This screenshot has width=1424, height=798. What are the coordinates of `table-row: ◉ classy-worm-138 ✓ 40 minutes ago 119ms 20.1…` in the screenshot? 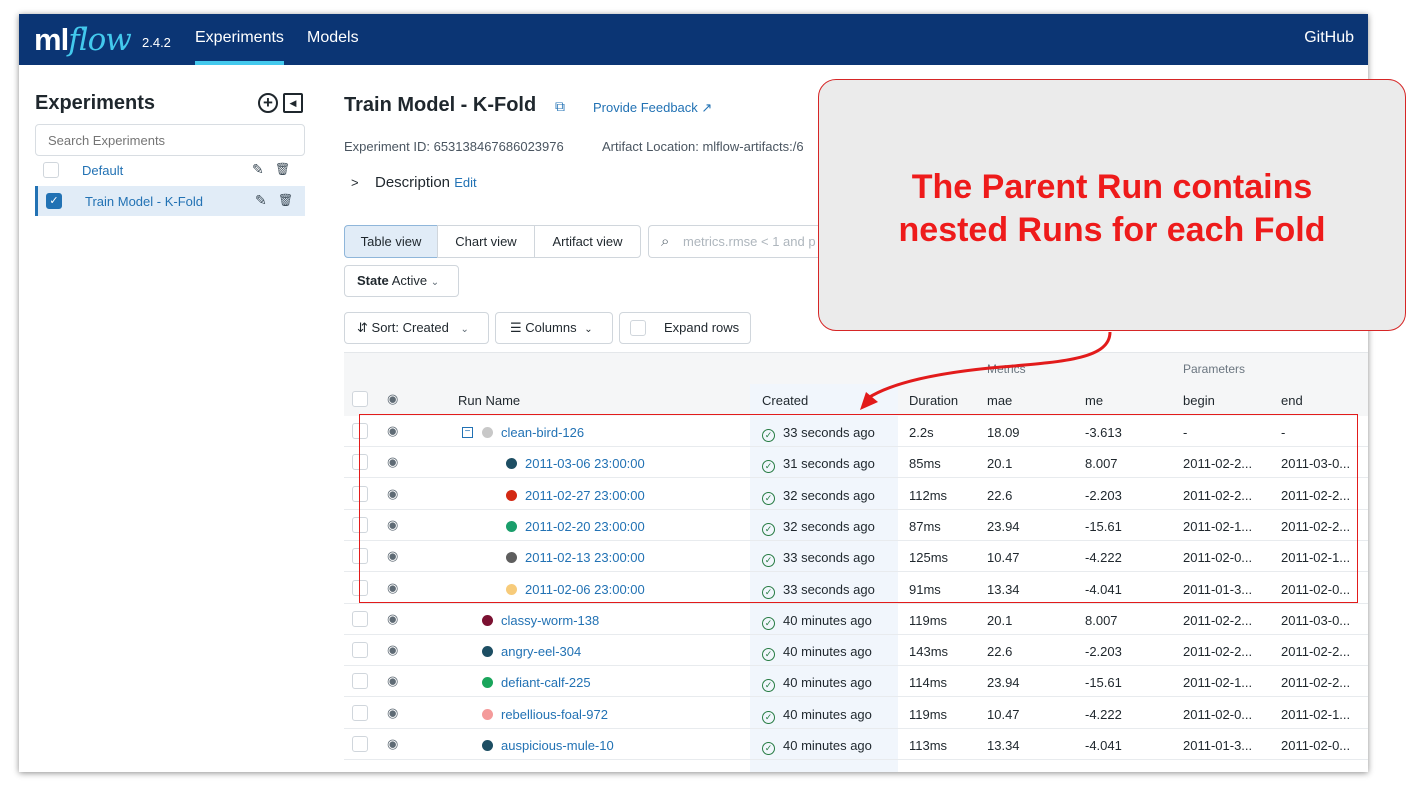 It's located at (856, 619).